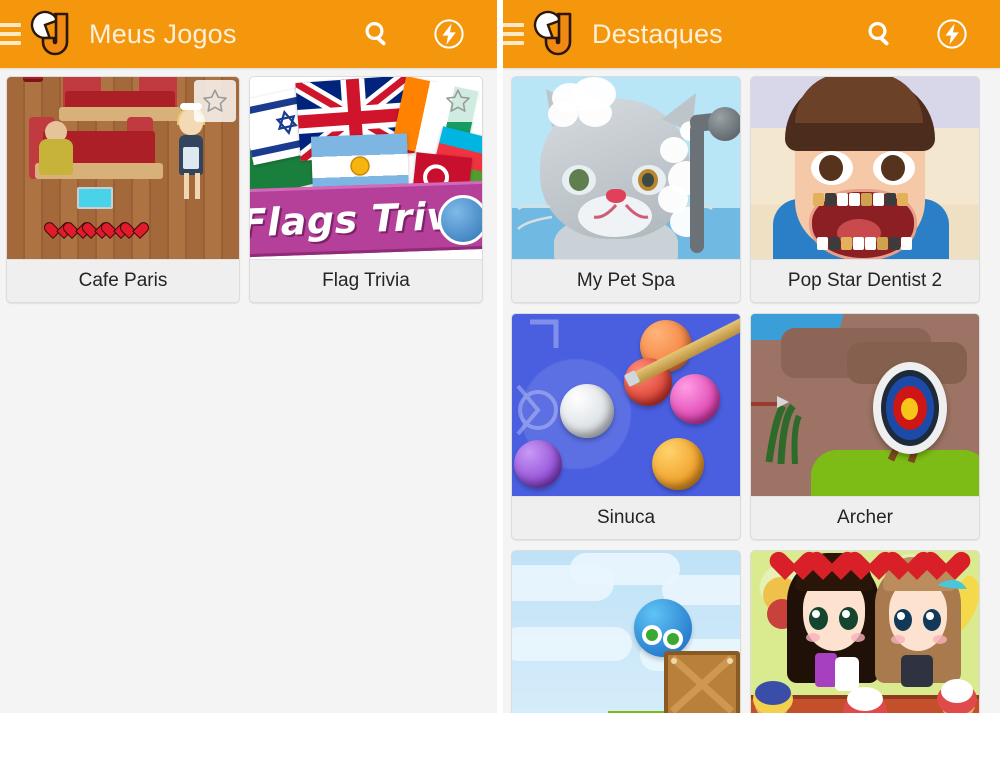  Describe the element at coordinates (248, 185) in the screenshot. I see `game-grid-meus-jogos: Cafe Paris Flags Trivia Flag Trivia` at that location.